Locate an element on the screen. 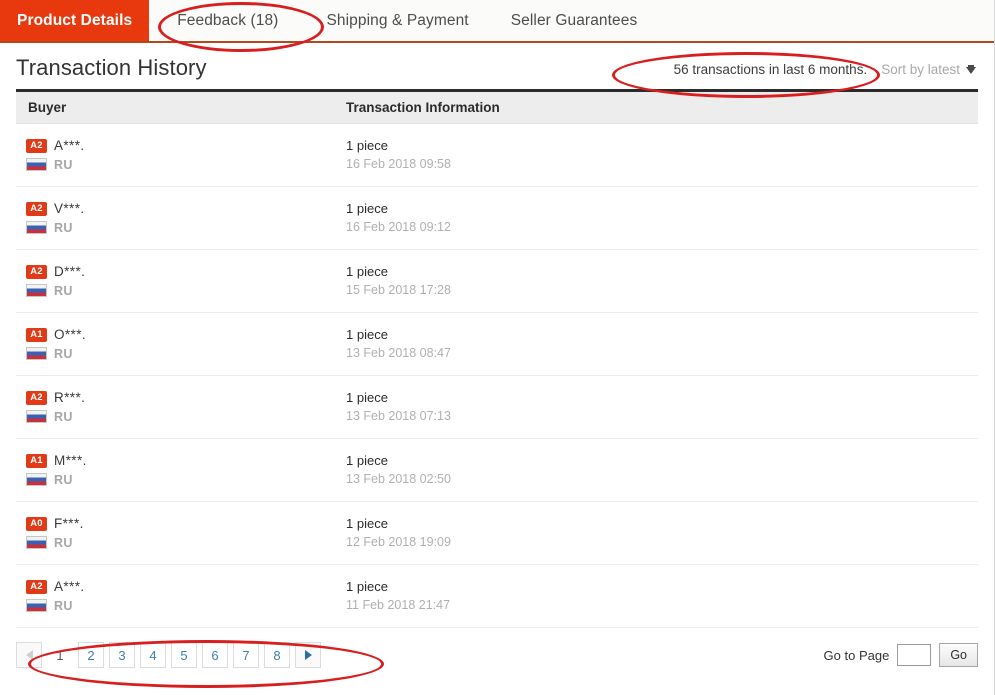 This screenshot has height=695, width=995. buyer-name-line: A0 F***. is located at coordinates (186, 523).